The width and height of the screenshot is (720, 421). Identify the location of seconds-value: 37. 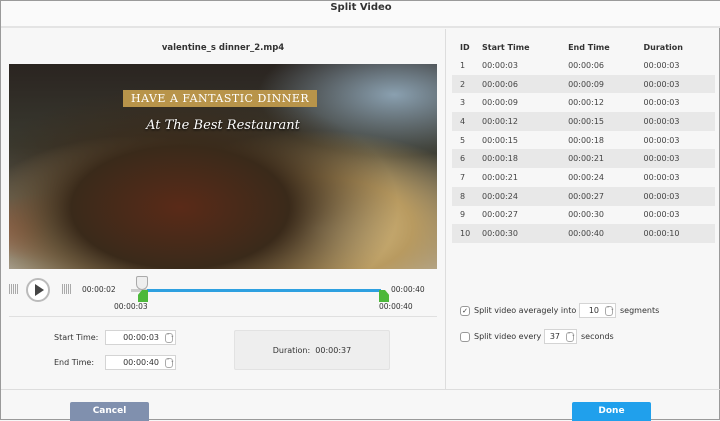
(554, 336).